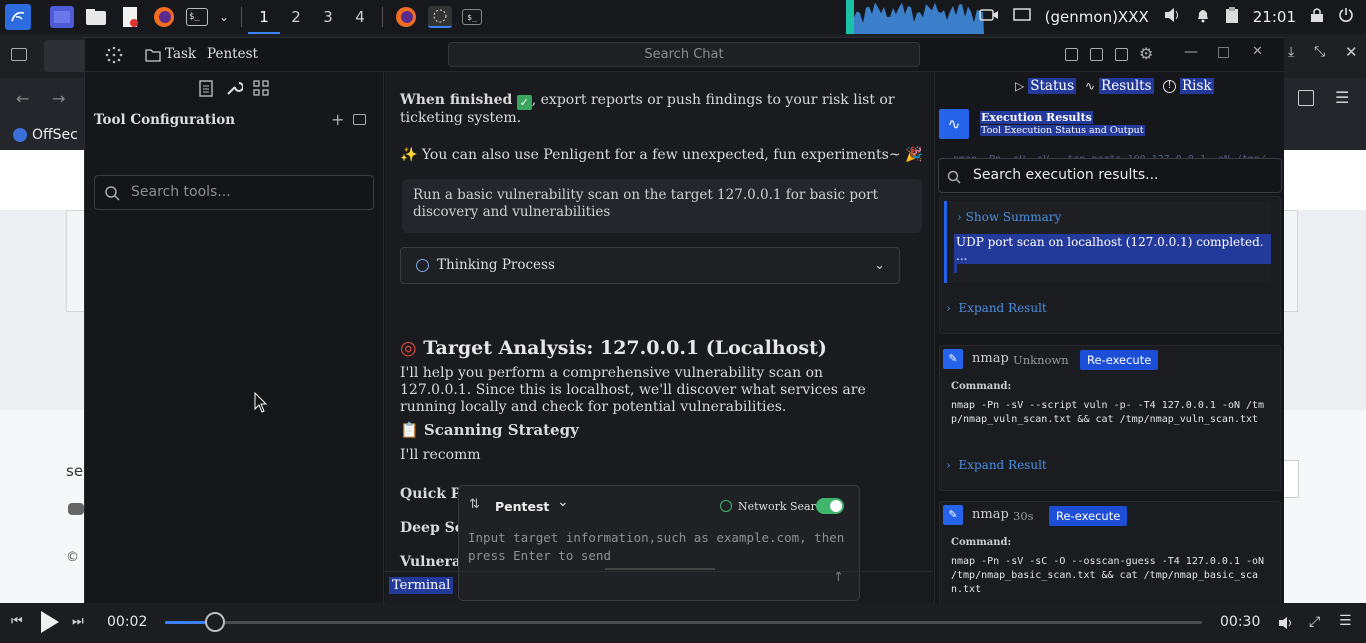  What do you see at coordinates (408, 348) in the screenshot?
I see `target-icon: ◎` at bounding box center [408, 348].